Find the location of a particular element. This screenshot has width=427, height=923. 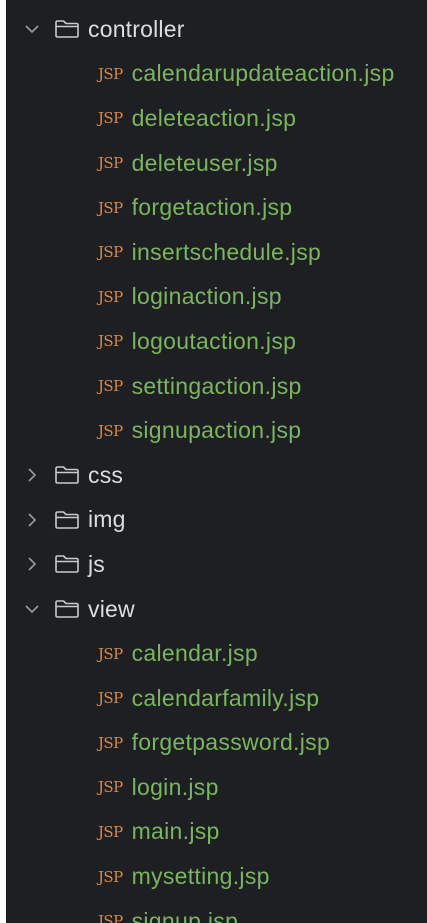

file-item: JSP login.jsp is located at coordinates (216, 787).